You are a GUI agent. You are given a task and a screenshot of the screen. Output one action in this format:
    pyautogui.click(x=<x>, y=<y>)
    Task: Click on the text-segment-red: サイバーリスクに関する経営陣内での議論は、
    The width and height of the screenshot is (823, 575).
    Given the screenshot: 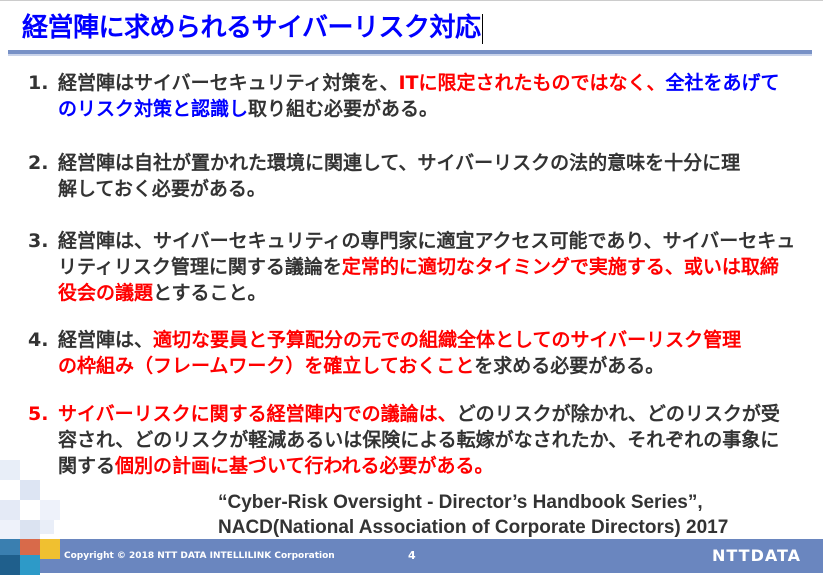 What is the action you would take?
    pyautogui.click(x=257, y=414)
    